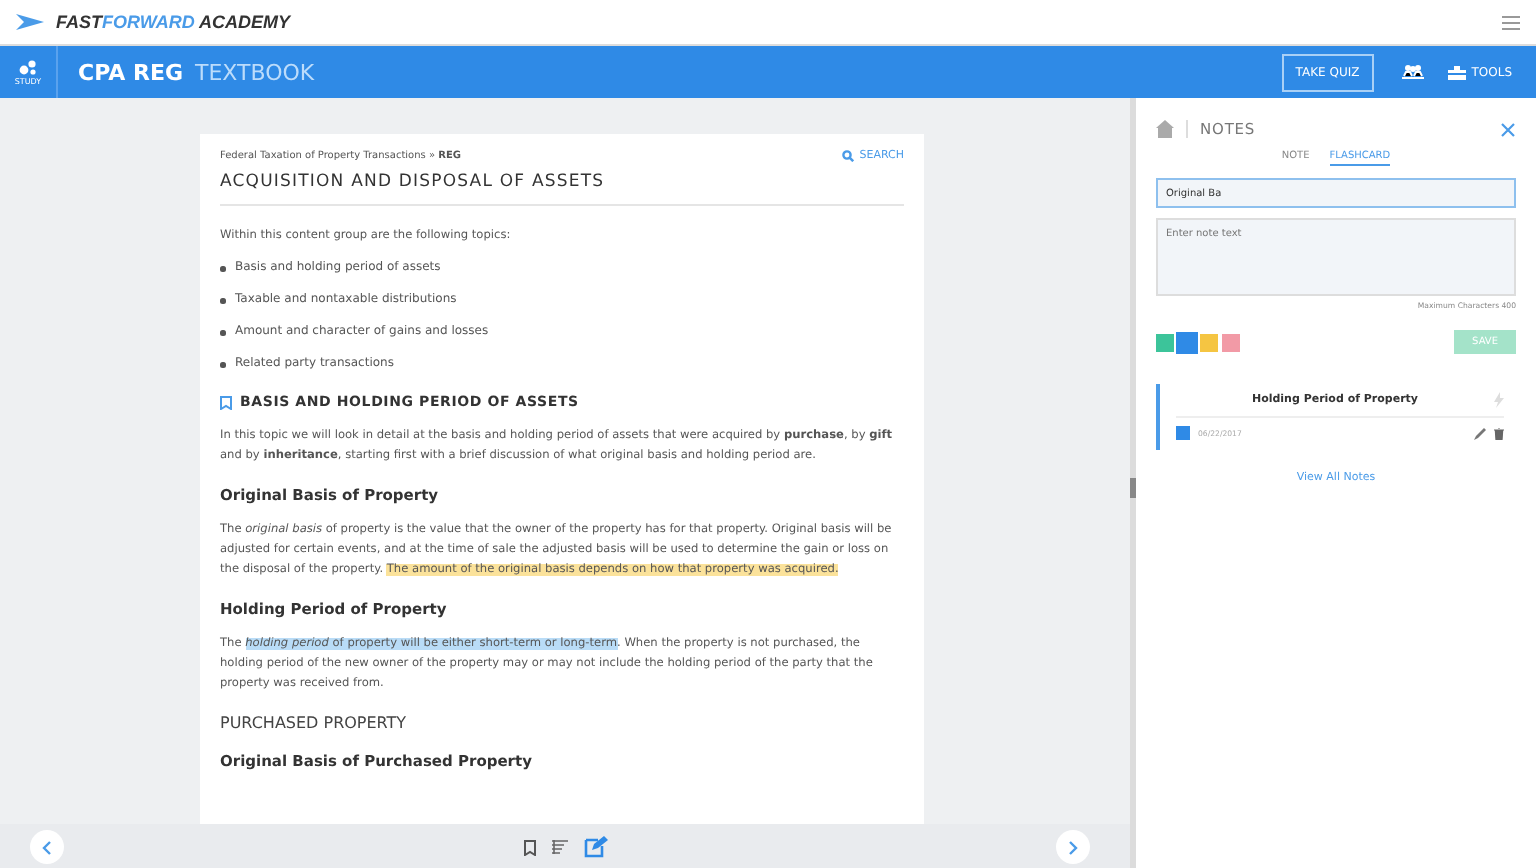  What do you see at coordinates (1499, 400) in the screenshot?
I see `lightning-icon` at bounding box center [1499, 400].